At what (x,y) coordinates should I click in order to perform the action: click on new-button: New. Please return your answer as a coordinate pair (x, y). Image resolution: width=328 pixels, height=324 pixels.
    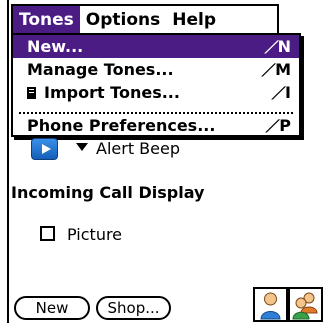
    Looking at the image, I should click on (52, 308).